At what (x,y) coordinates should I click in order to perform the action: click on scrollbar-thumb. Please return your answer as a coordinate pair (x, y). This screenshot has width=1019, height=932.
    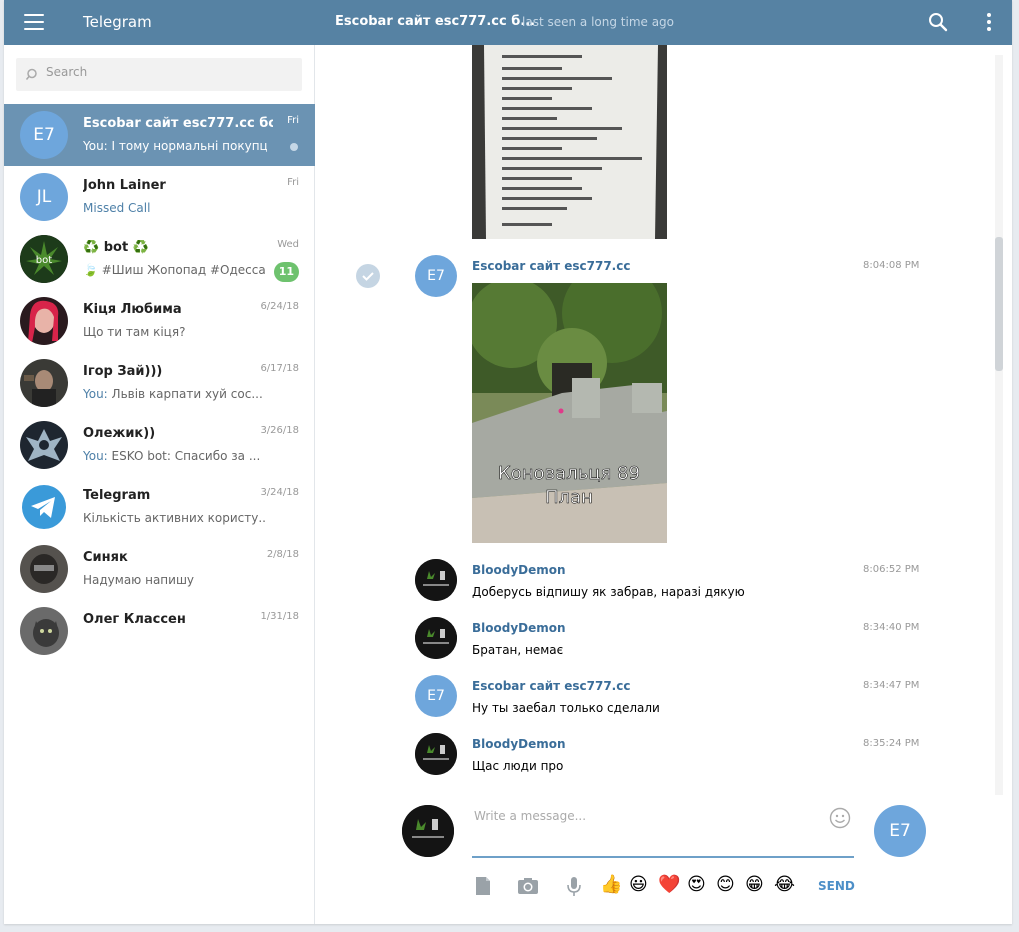
    Looking at the image, I should click on (999, 304).